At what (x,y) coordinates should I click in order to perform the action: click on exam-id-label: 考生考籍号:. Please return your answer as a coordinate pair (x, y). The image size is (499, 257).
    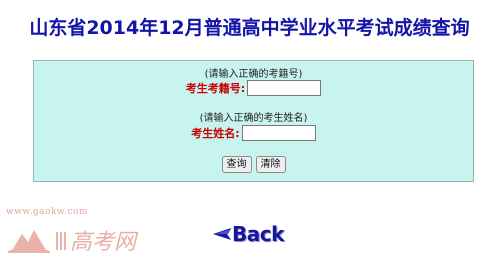
    Looking at the image, I should click on (215, 88).